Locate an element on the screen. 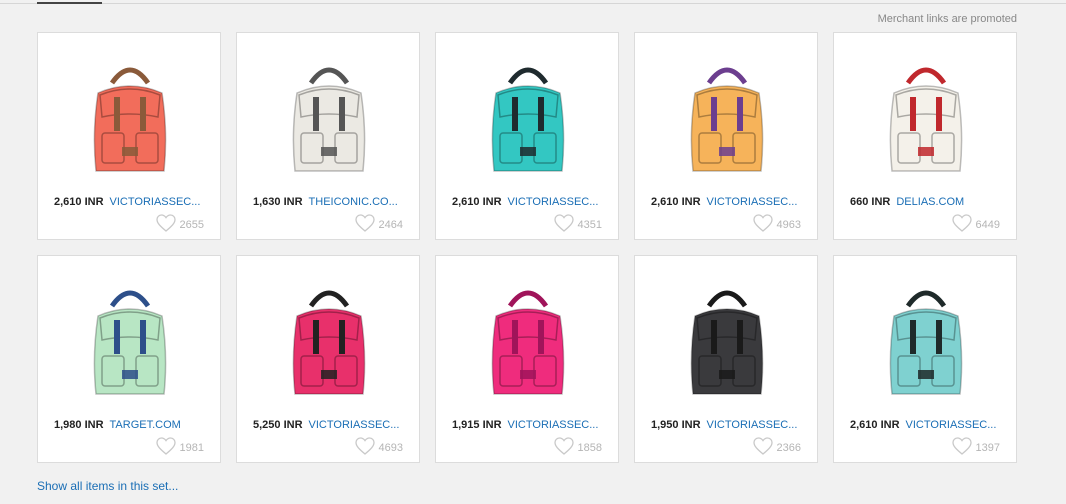  price: 660 INR is located at coordinates (870, 202).